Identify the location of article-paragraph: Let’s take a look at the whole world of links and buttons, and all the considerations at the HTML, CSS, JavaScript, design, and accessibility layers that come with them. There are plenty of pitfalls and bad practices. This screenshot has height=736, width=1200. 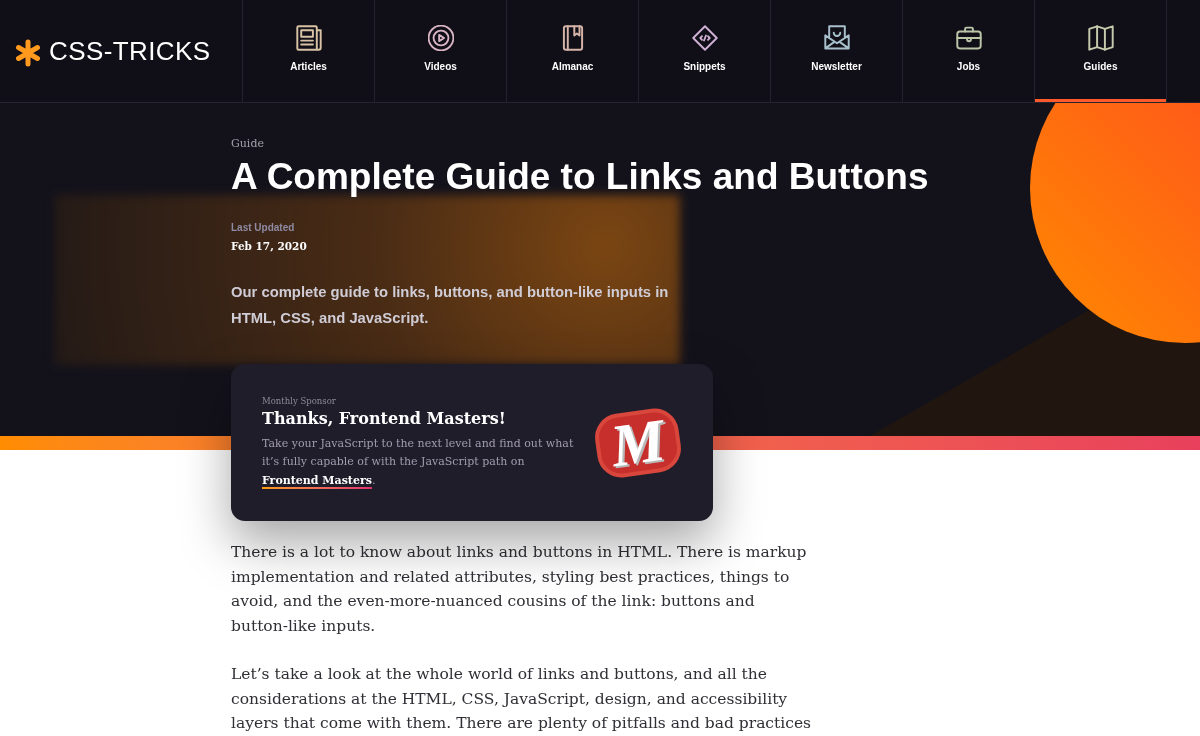
(522, 699).